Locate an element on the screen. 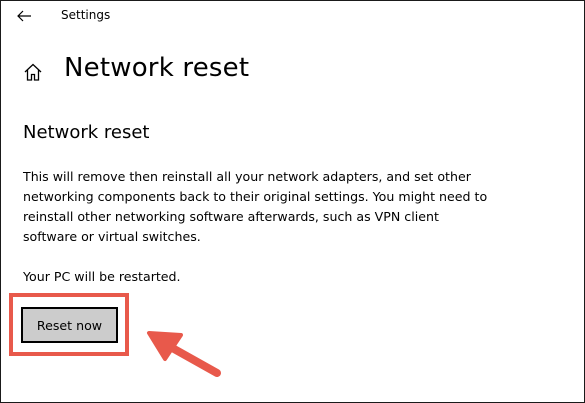 This screenshot has width=585, height=403. back-button is located at coordinates (24, 16).